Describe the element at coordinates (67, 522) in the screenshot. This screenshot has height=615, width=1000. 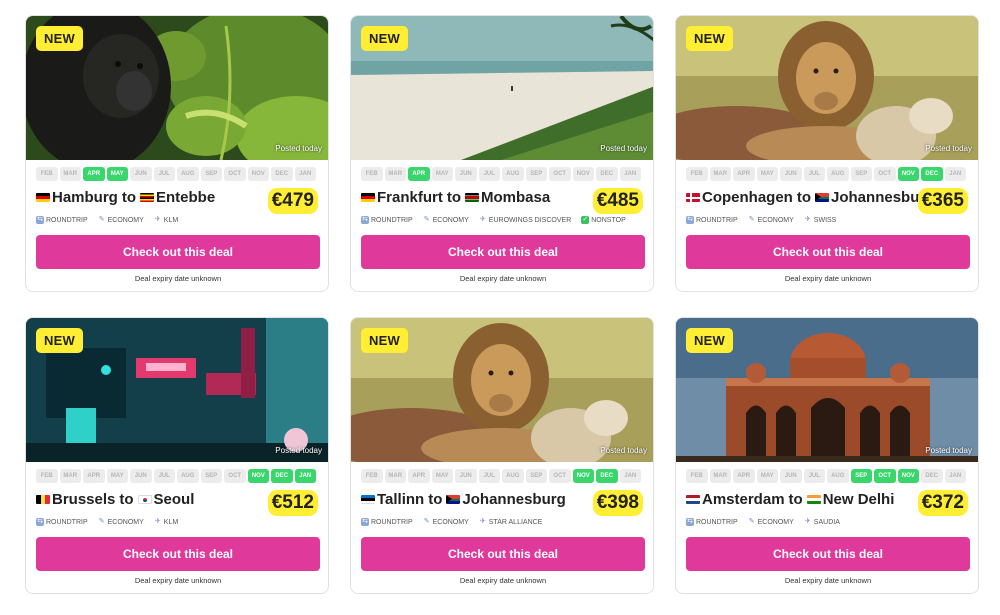
I see `tag-label: ROUNDTRIP` at that location.